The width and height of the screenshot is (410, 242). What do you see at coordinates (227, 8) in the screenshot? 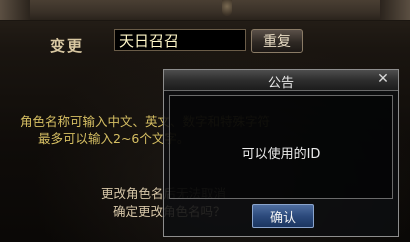
I see `banner-ornament-icon` at bounding box center [227, 8].